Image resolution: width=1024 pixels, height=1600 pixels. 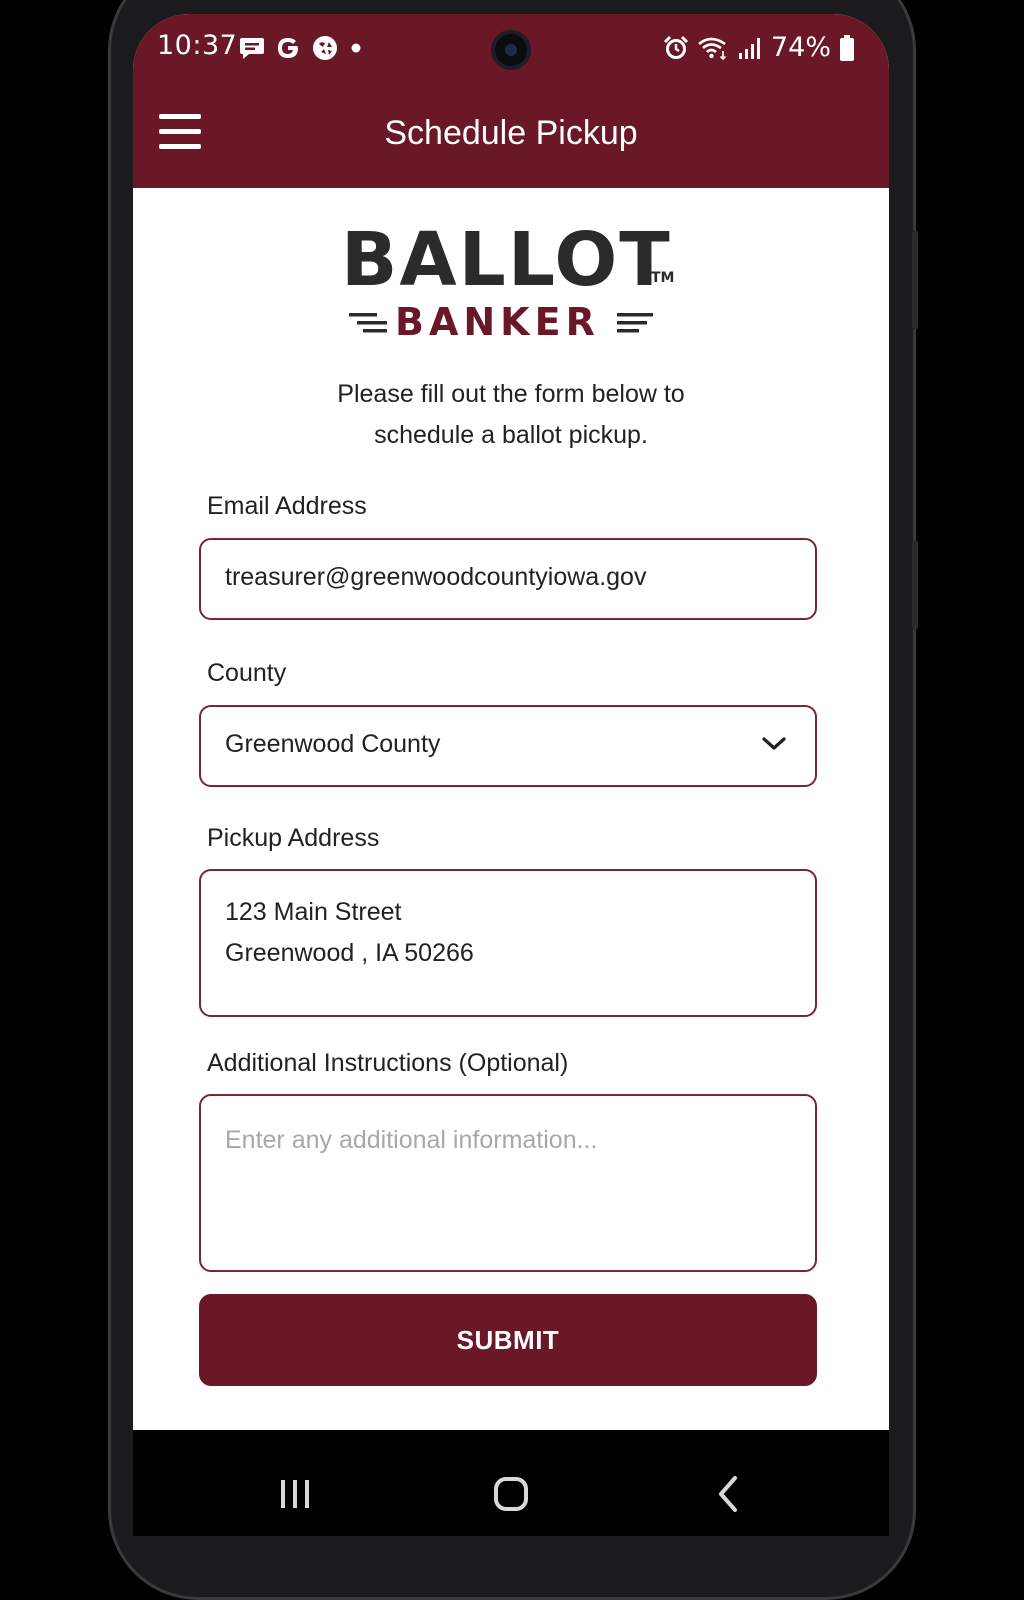 I want to click on app-bar: 10:37 74% Schedule Pickup, so click(x=511, y=101).